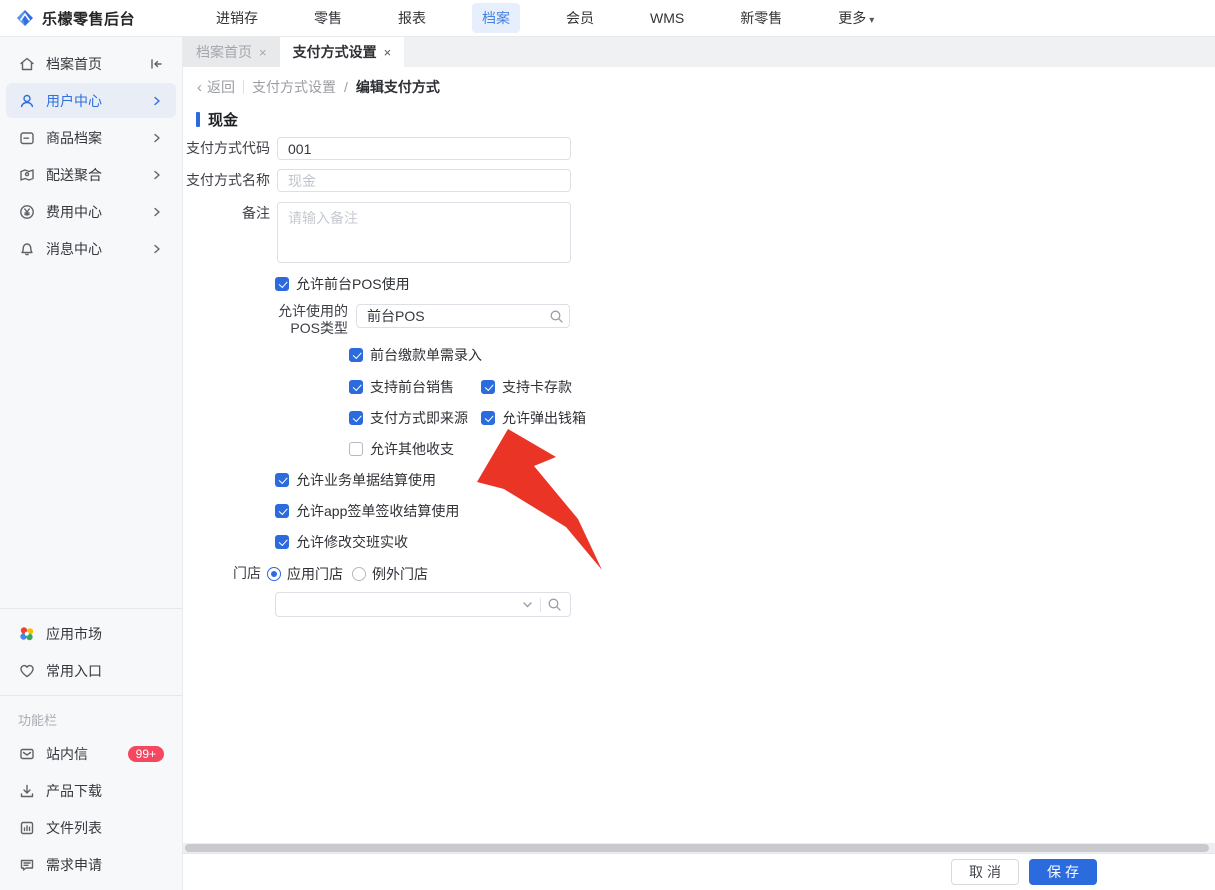  Describe the element at coordinates (424, 232) in the screenshot. I see `remark-textarea` at that location.